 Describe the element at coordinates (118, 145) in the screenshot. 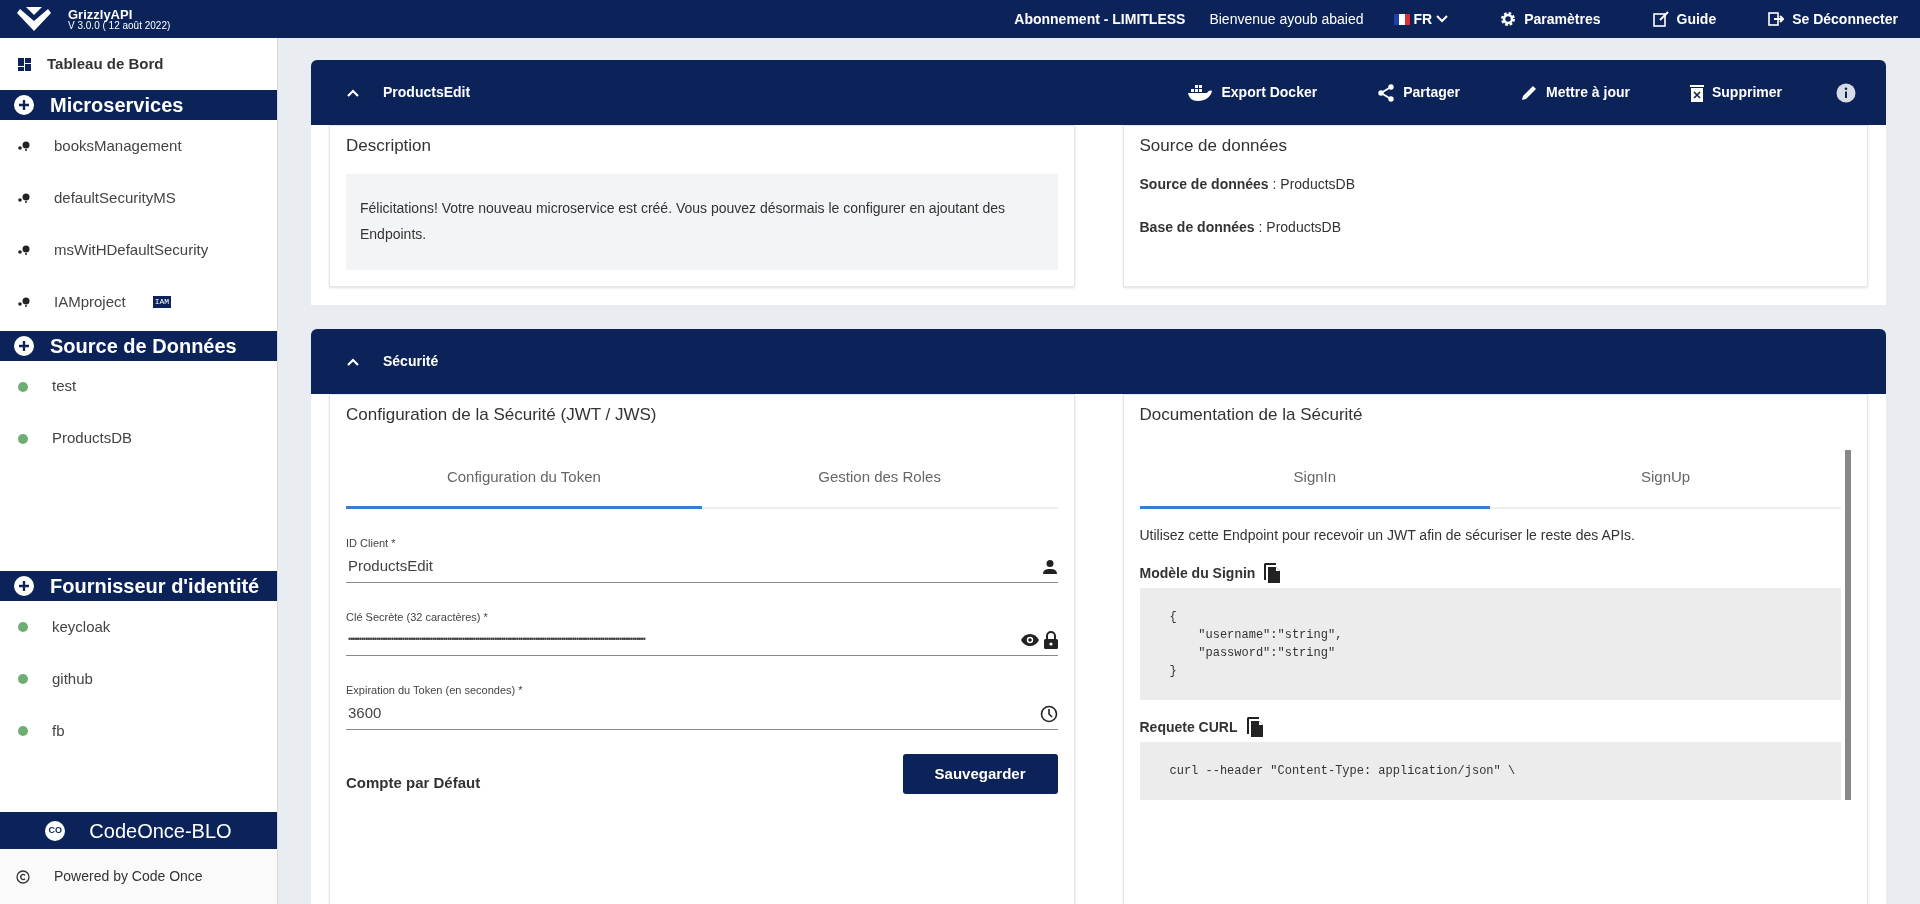

I see `item-label: booksManagement` at that location.